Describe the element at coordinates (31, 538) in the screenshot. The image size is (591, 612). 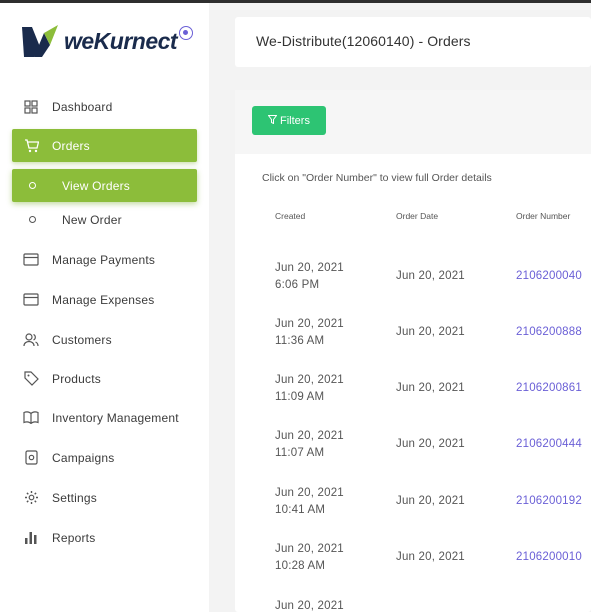
I see `bar-chart-icon` at that location.